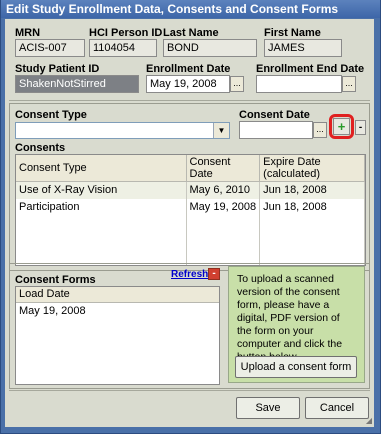  Describe the element at coordinates (57, 69) in the screenshot. I see `study-patient-id-label: Study Patient ID` at that location.